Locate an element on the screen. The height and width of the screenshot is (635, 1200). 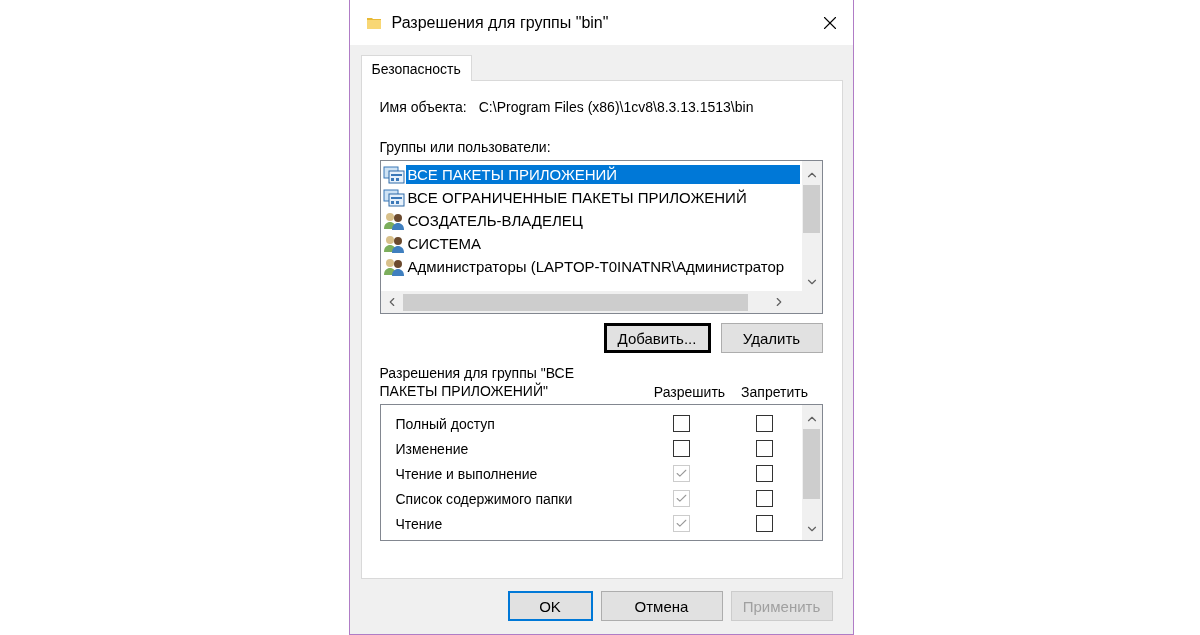
tab: Безопасность is located at coordinates (416, 68).